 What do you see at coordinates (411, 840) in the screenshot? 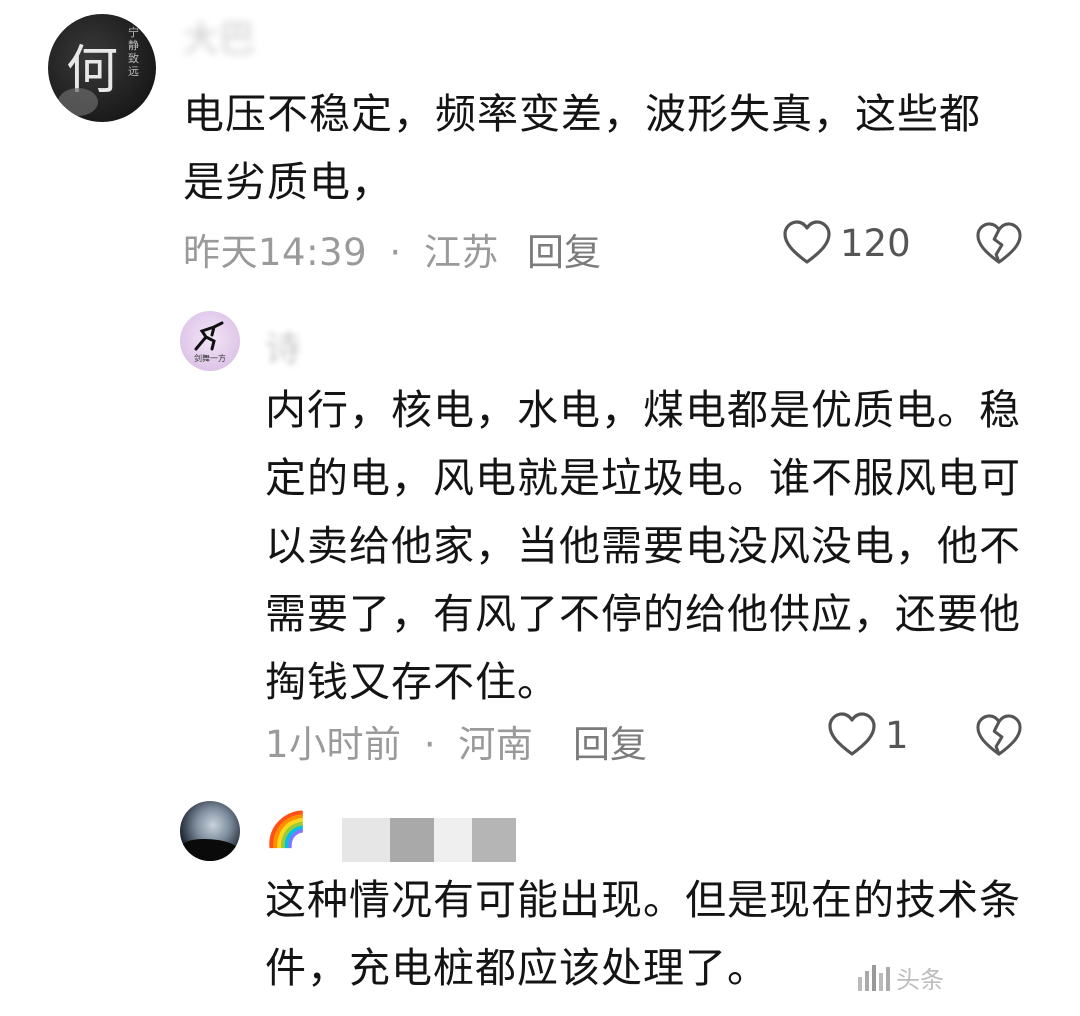
I see `censored-name-block` at bounding box center [411, 840].